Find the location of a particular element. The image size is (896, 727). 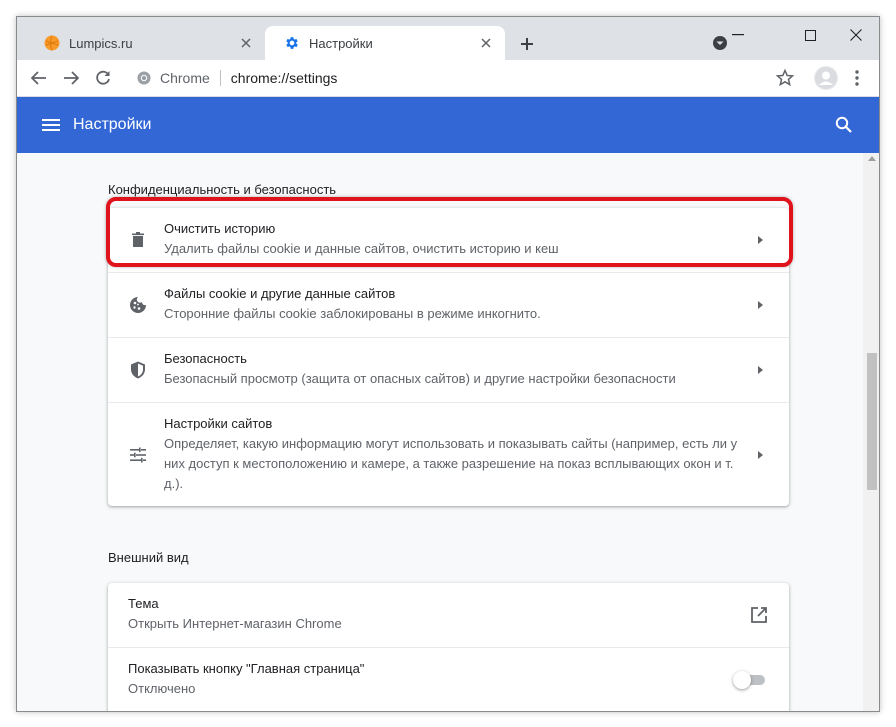

row-label: Очистить историю is located at coordinates (220, 228).